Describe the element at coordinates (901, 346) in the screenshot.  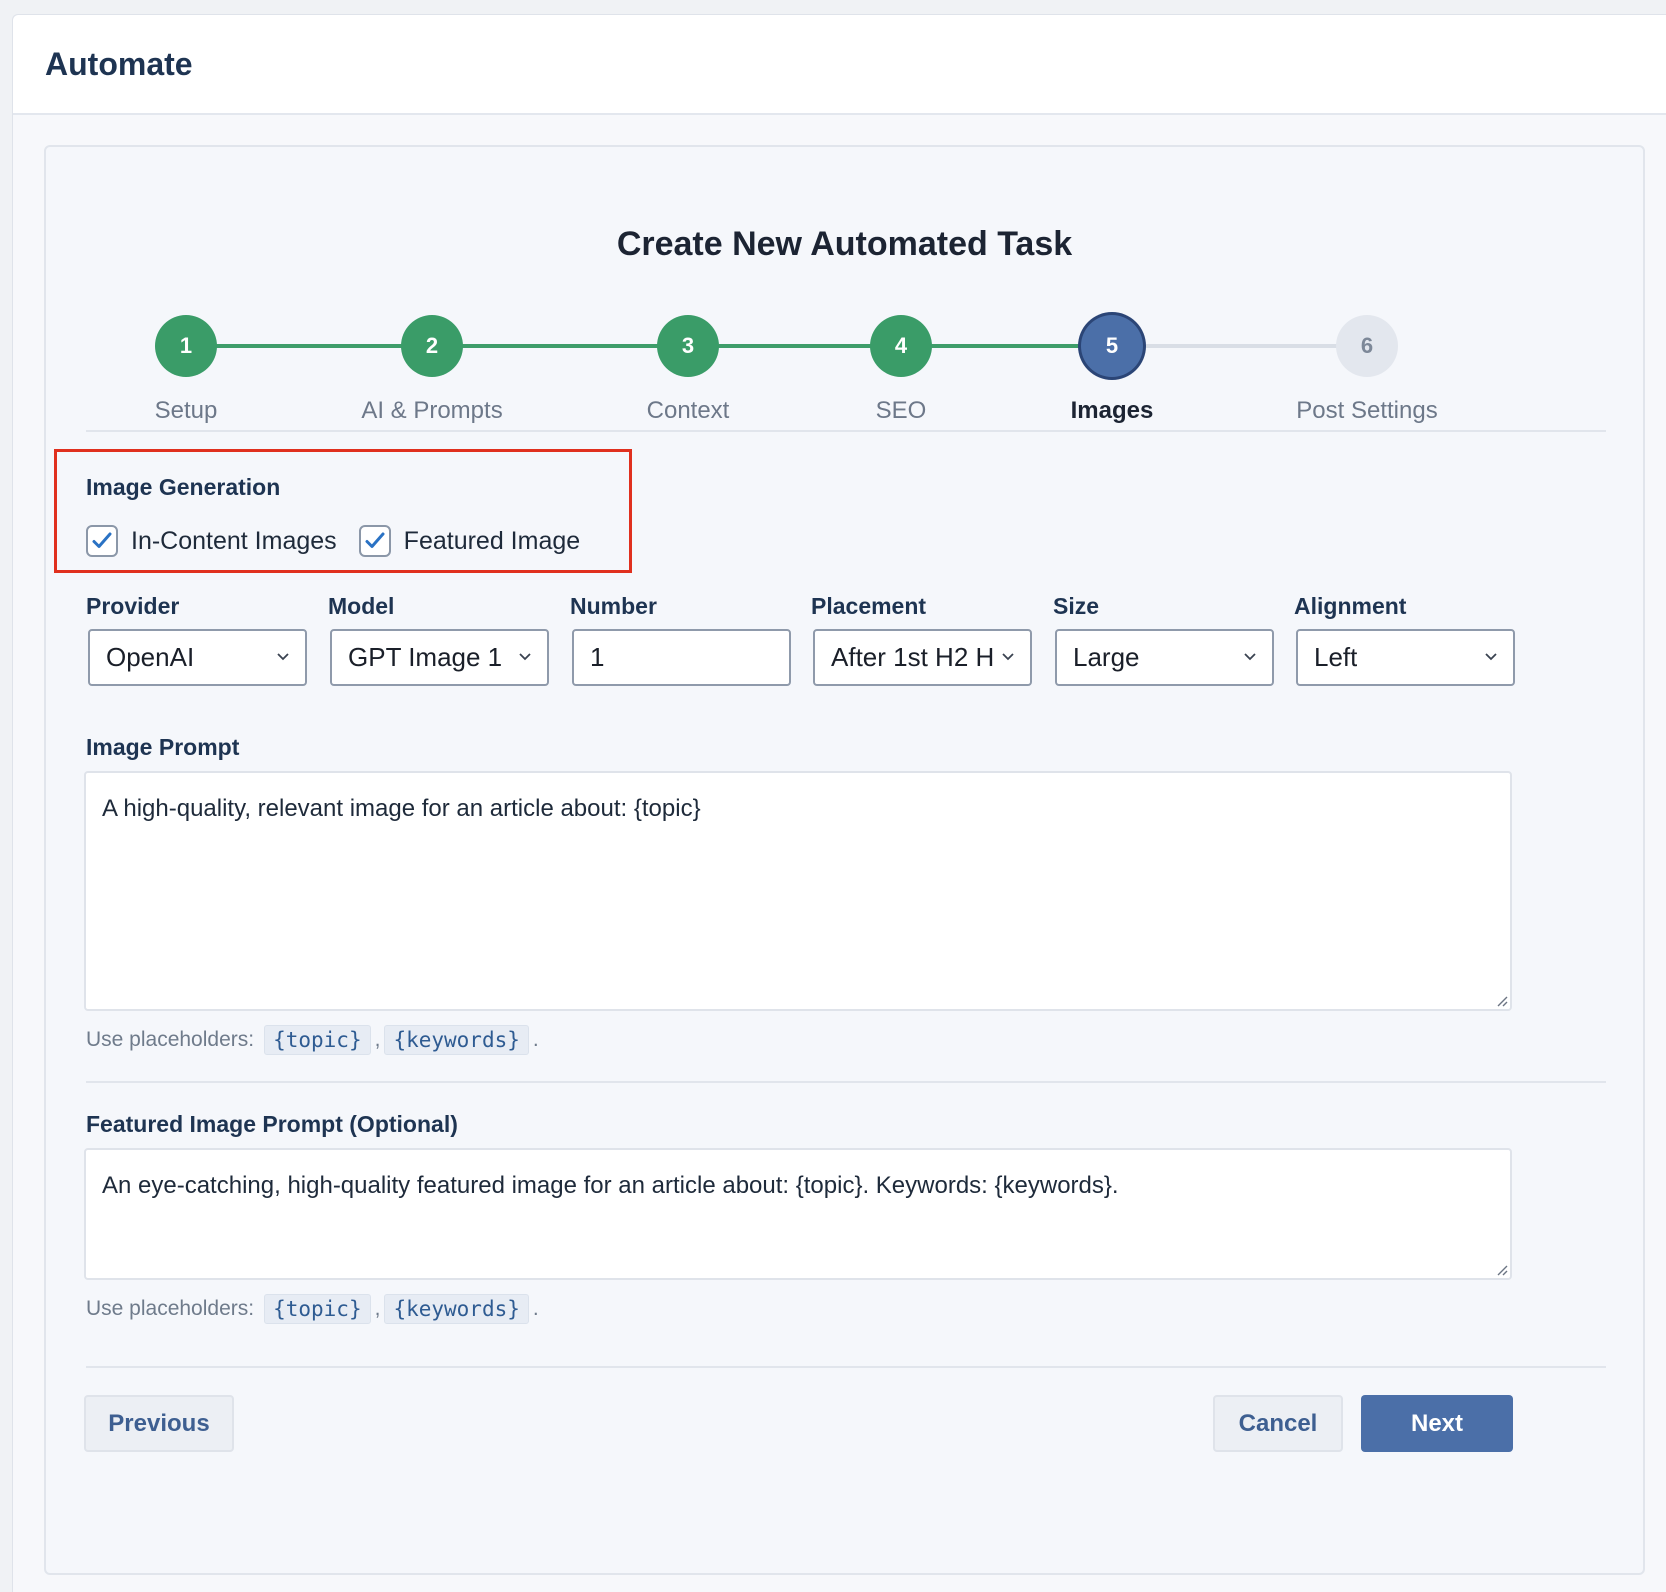
I see `step-number: 4` at that location.